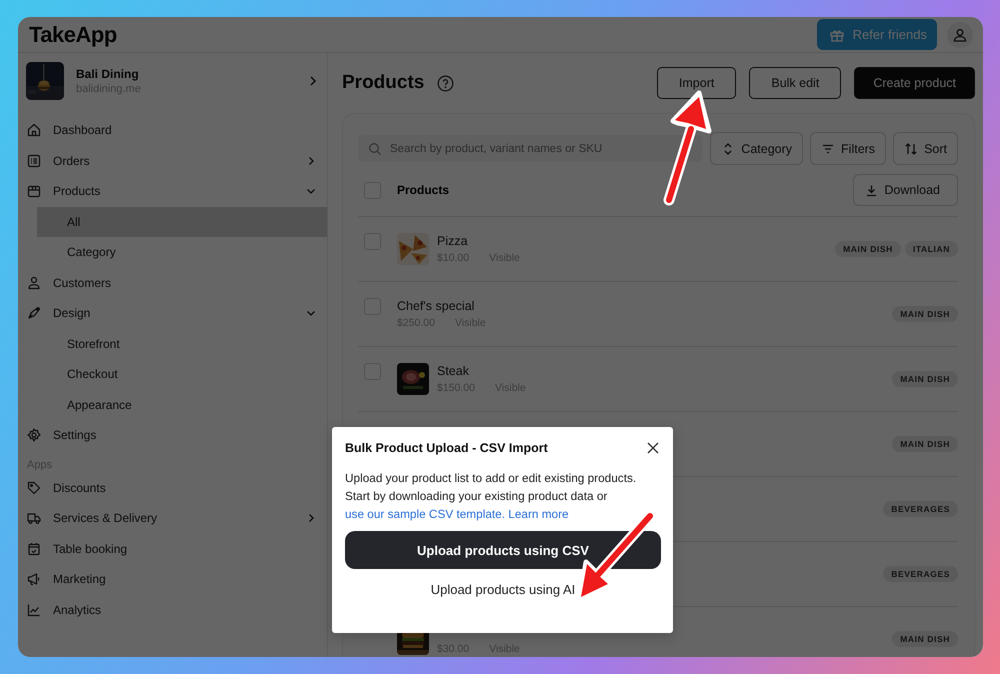 The width and height of the screenshot is (1000, 674). What do you see at coordinates (172, 579) in the screenshot?
I see `nav-item: Marketing` at bounding box center [172, 579].